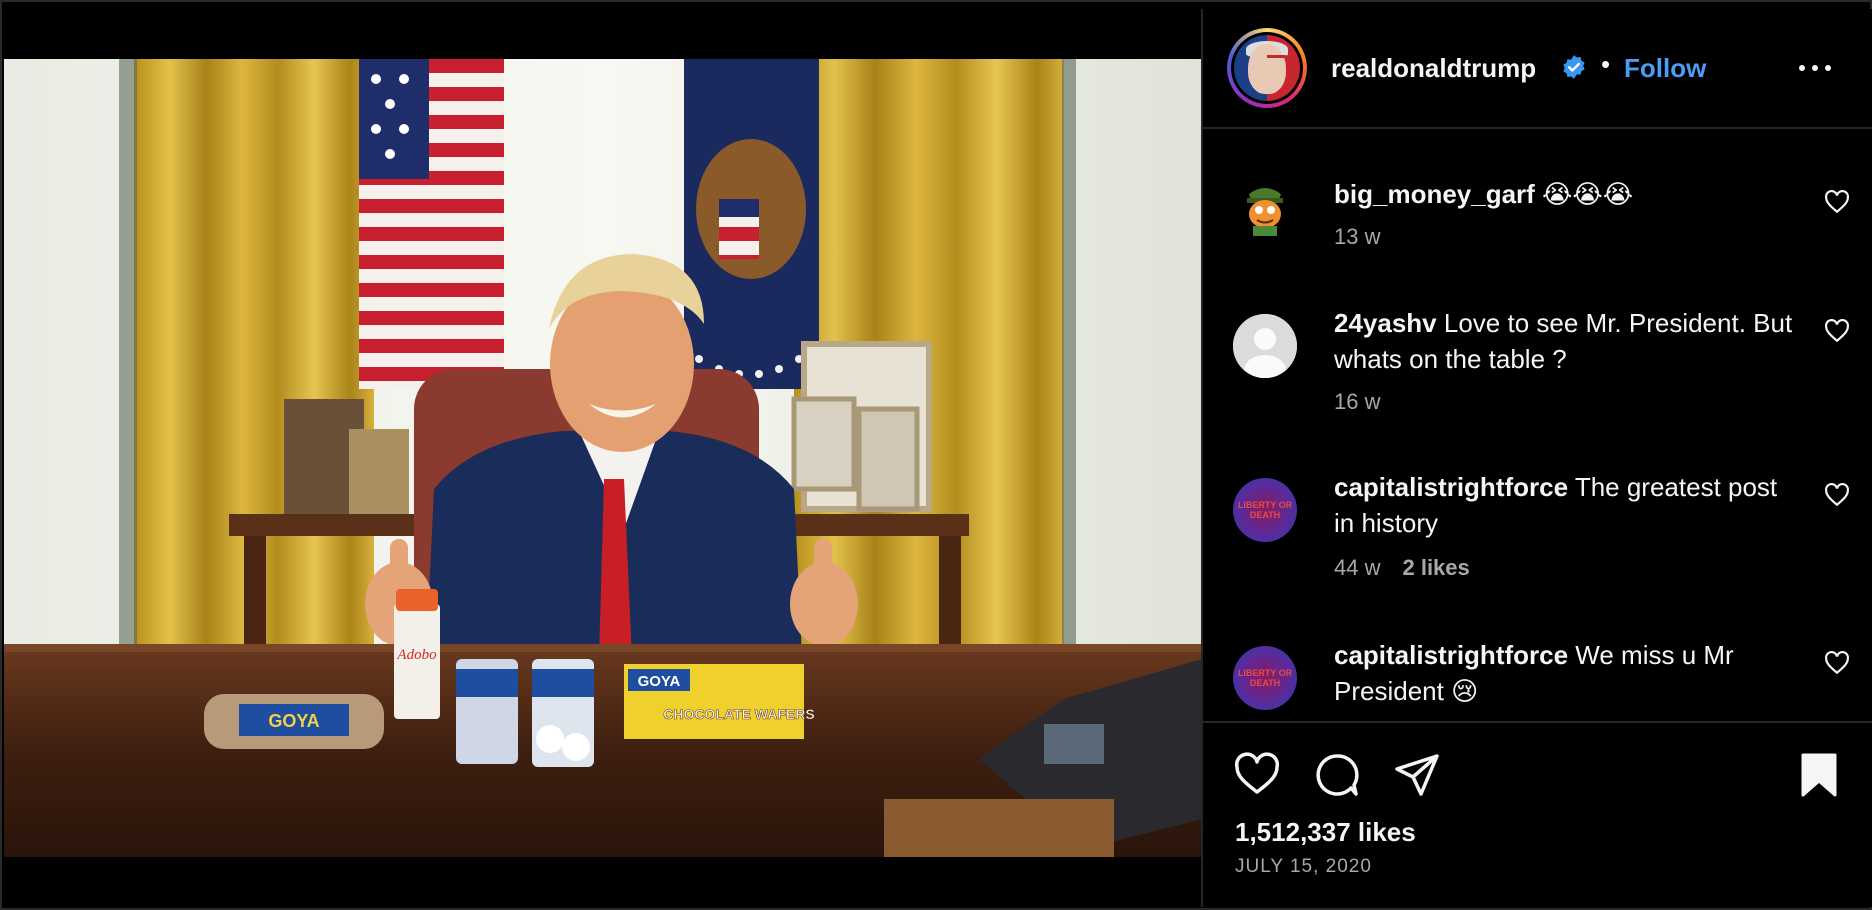  What do you see at coordinates (1325, 832) in the screenshot?
I see `post-like-count: 1,512,337 likes` at bounding box center [1325, 832].